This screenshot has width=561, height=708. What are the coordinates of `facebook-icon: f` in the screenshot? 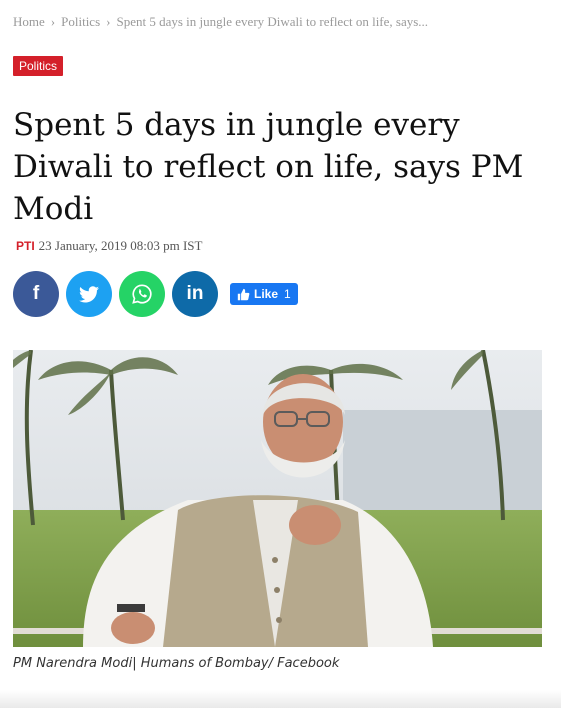 It's located at (36, 293).